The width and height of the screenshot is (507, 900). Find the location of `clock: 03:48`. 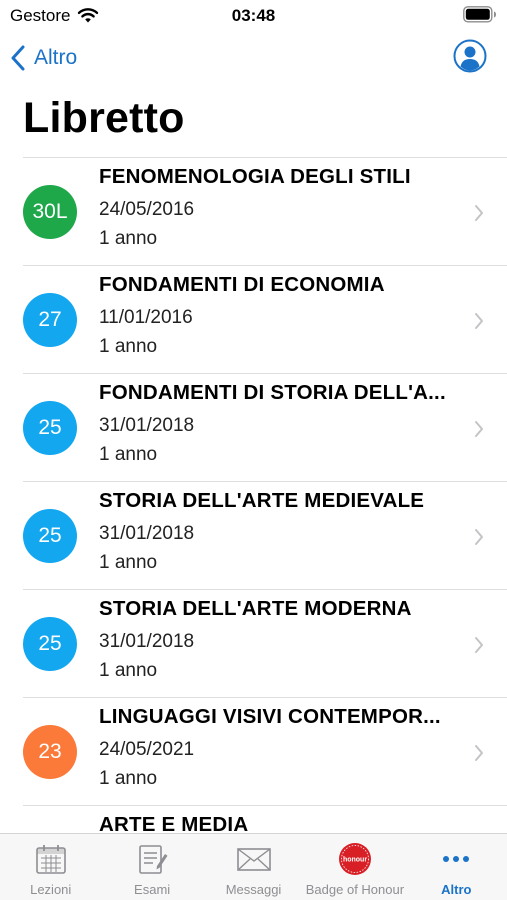

clock: 03:48 is located at coordinates (253, 15).